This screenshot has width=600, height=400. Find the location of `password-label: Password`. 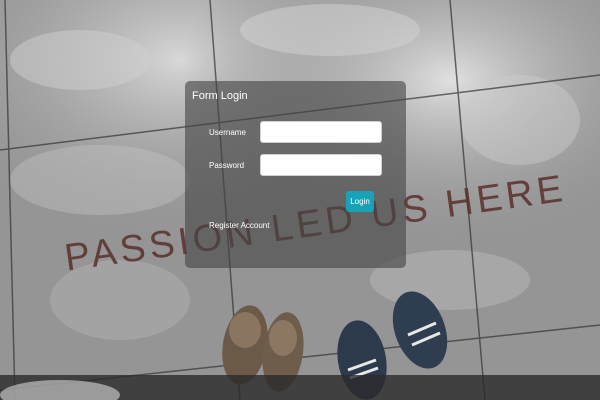

password-label: Password is located at coordinates (227, 165).